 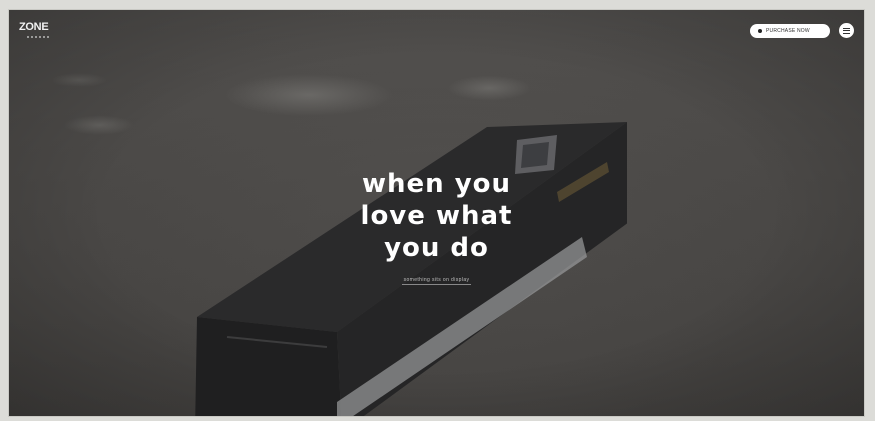 I want to click on hamburger-icon, so click(x=846, y=30).